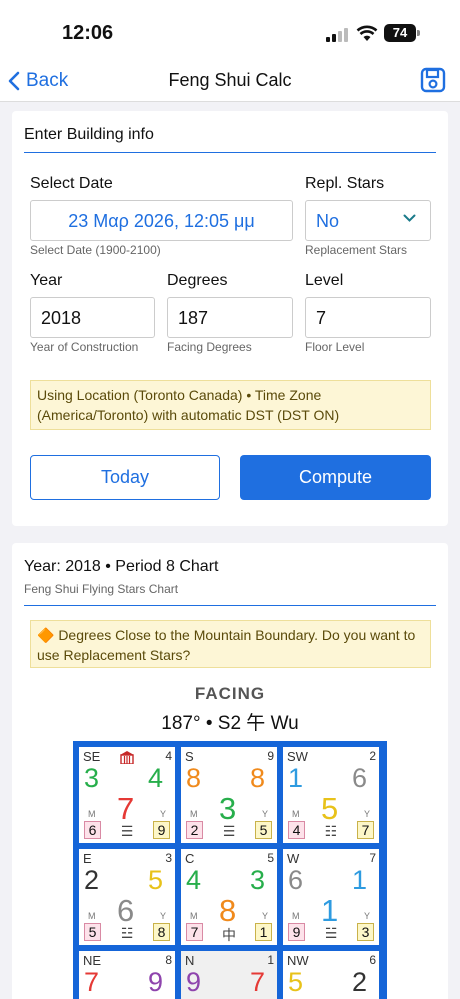 The width and height of the screenshot is (460, 999). What do you see at coordinates (189, 756) in the screenshot?
I see `cell-direction: S` at bounding box center [189, 756].